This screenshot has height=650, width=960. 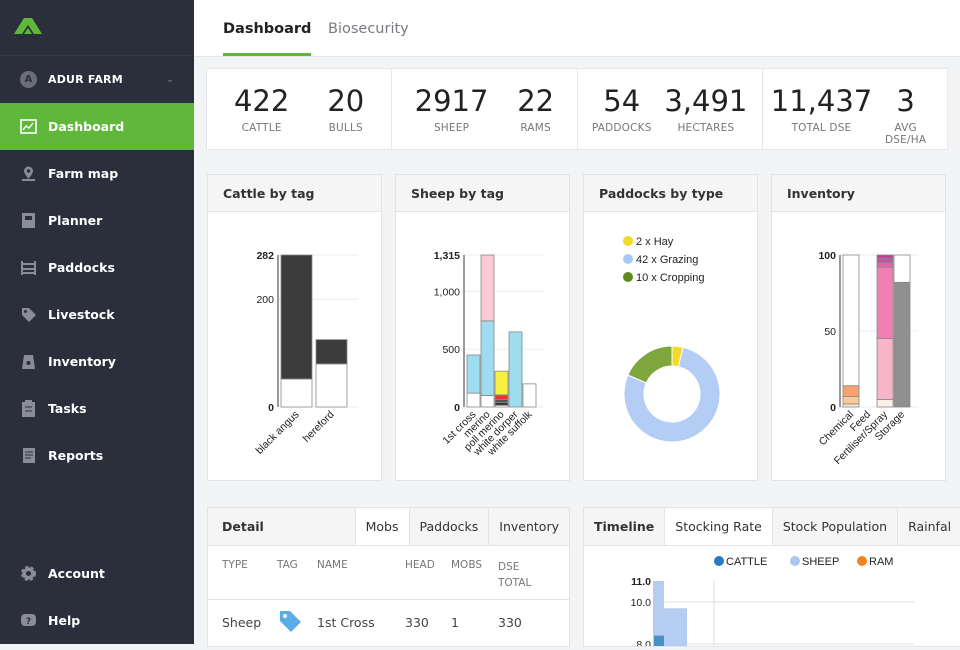 I want to click on stat-total-dse: 11,437 TOTAL DSE, so click(x=821, y=109).